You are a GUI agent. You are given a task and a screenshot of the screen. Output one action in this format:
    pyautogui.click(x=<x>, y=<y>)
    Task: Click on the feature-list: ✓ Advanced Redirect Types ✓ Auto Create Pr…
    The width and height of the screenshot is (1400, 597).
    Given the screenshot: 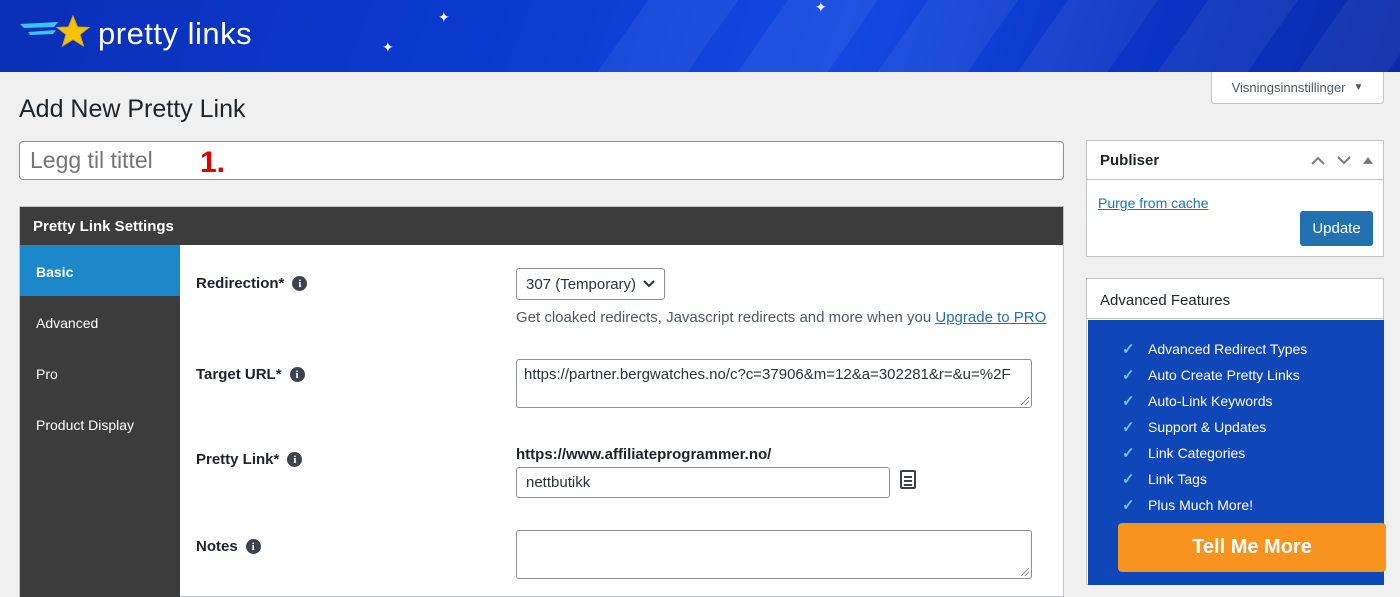 What is the action you would take?
    pyautogui.click(x=1236, y=419)
    